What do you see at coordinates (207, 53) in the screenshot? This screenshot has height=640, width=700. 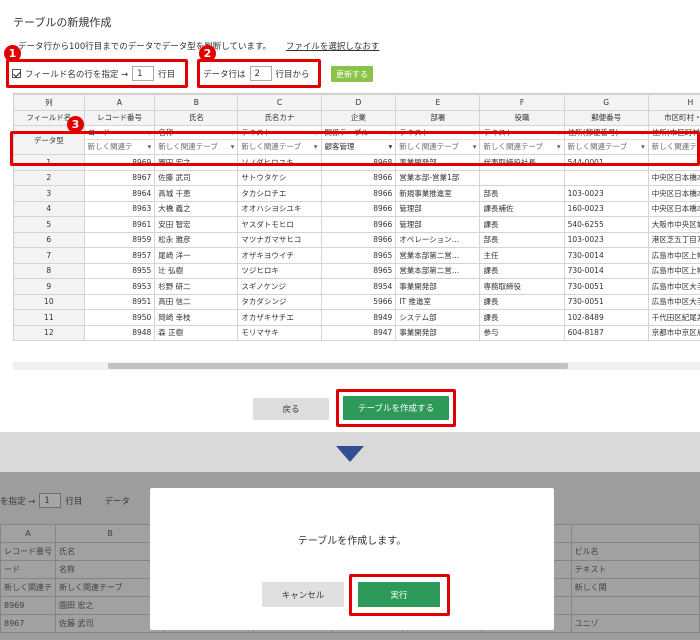 I see `step-badge-2: 2` at bounding box center [207, 53].